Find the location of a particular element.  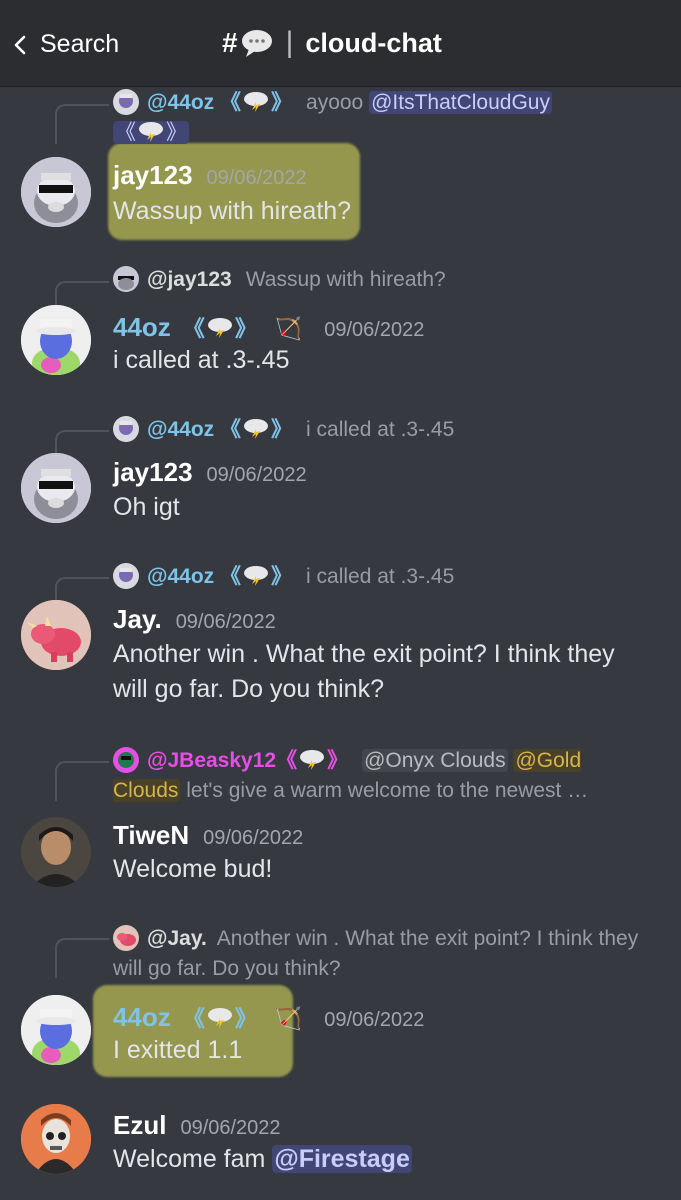

reply-text: ayooo is located at coordinates (335, 102).